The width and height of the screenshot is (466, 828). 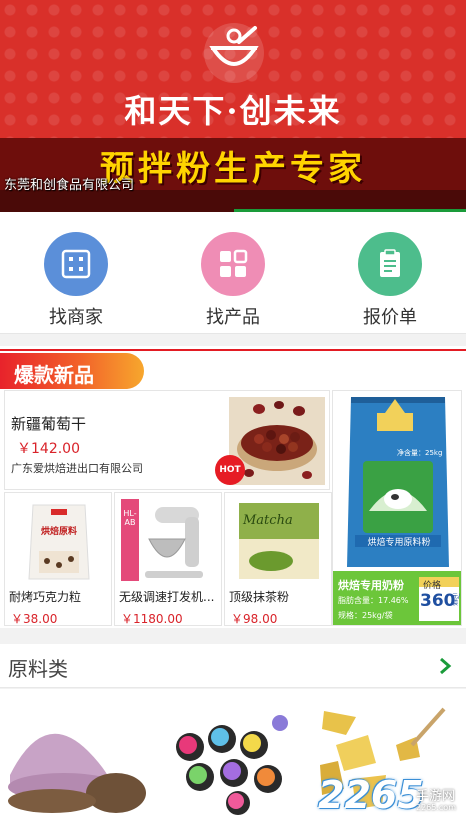 What do you see at coordinates (233, 111) in the screenshot?
I see `banner-slogan: 和天下·创未来` at bounding box center [233, 111].